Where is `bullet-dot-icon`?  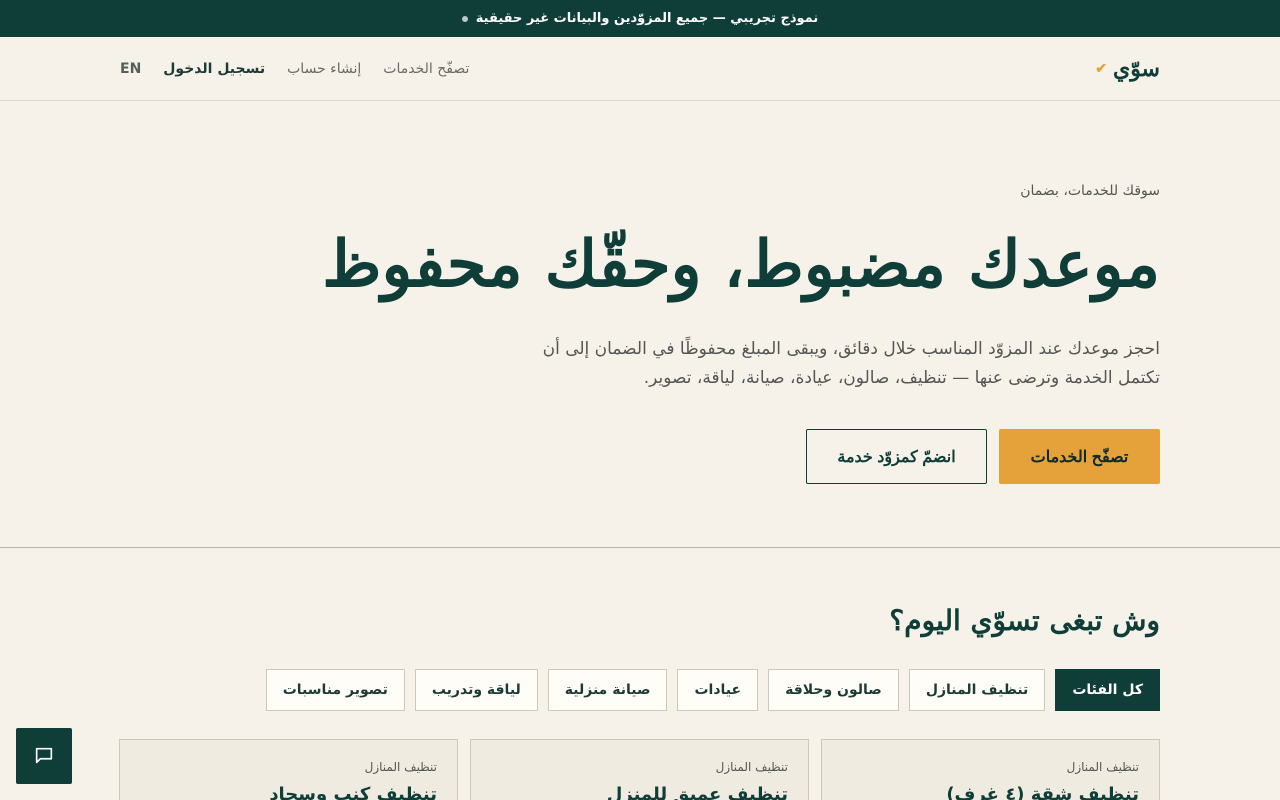
bullet-dot-icon is located at coordinates (464, 18).